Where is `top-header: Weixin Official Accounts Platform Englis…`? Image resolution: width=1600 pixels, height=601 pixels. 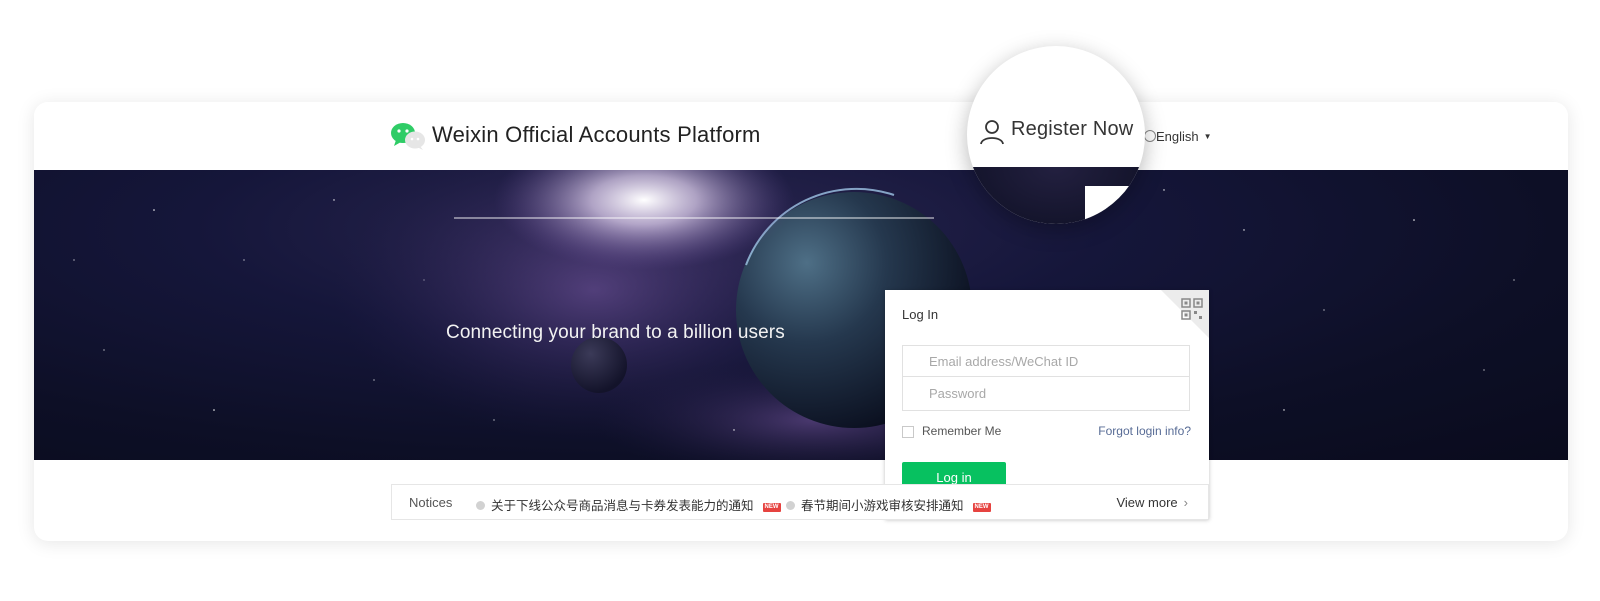
top-header: Weixin Official Accounts Platform Englis… is located at coordinates (801, 136).